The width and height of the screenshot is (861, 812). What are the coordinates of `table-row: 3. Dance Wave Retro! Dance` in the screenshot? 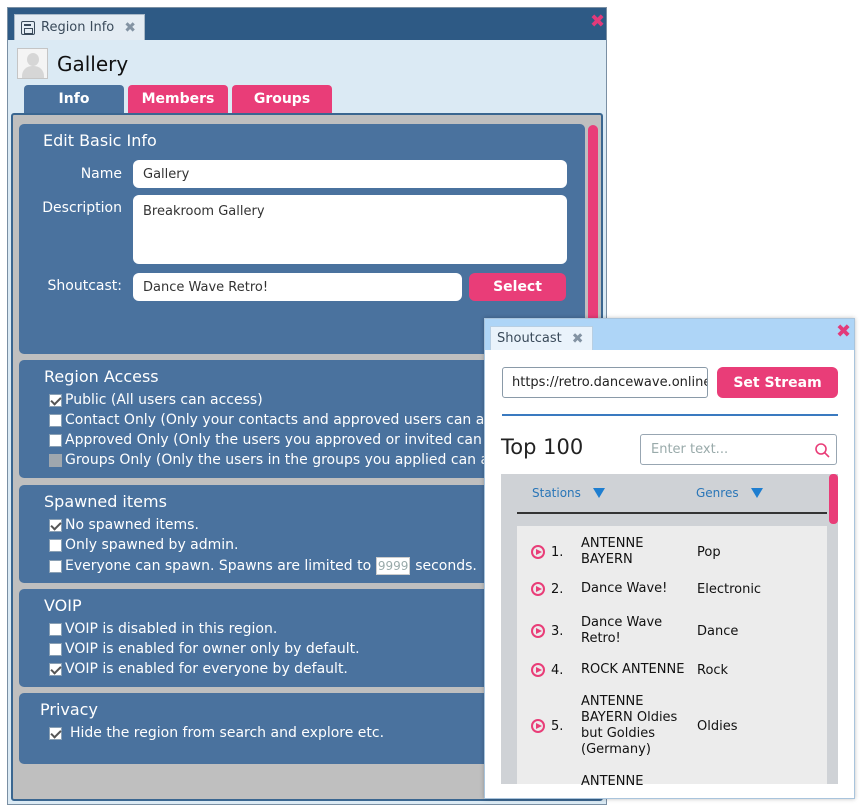 It's located at (672, 631).